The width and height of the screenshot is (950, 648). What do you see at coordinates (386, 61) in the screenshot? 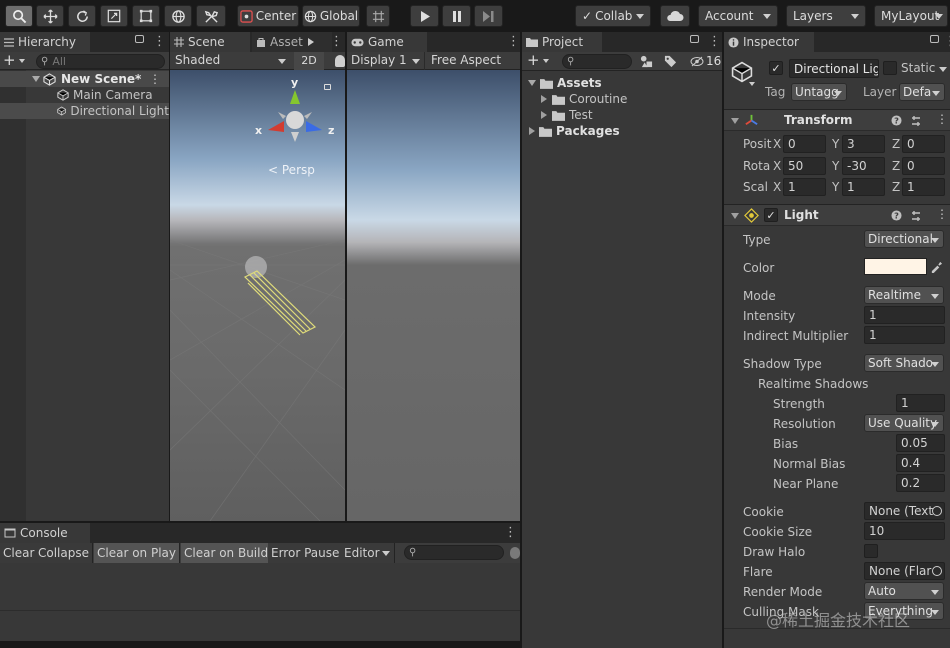
I see `display-dropdown: Display 1` at bounding box center [386, 61].